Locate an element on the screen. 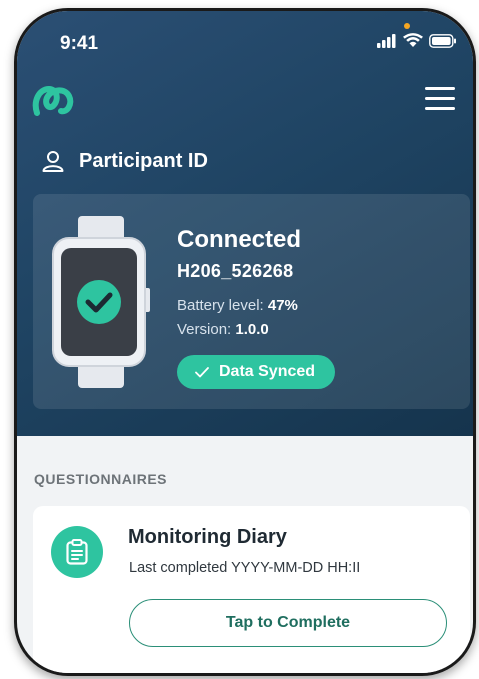 The height and width of the screenshot is (679, 479). status-icons is located at coordinates (417, 40).